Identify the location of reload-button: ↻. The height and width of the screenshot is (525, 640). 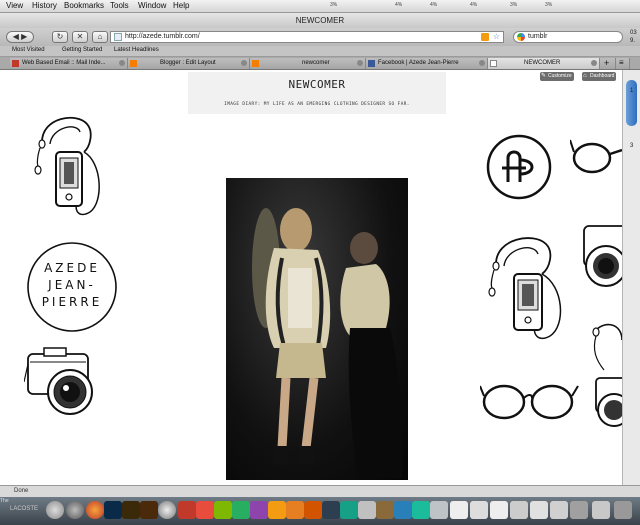
(60, 37).